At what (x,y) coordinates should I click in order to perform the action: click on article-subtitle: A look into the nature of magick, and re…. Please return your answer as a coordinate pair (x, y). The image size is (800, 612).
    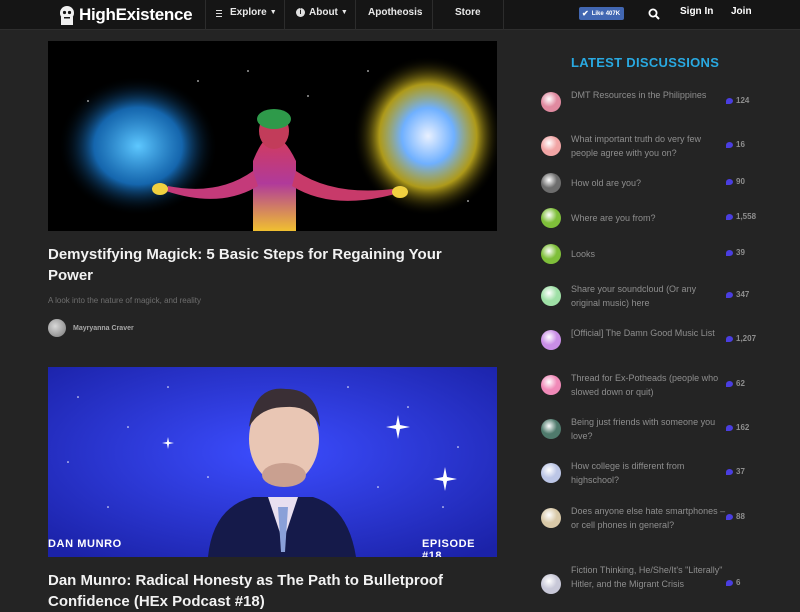
    Looking at the image, I should click on (124, 300).